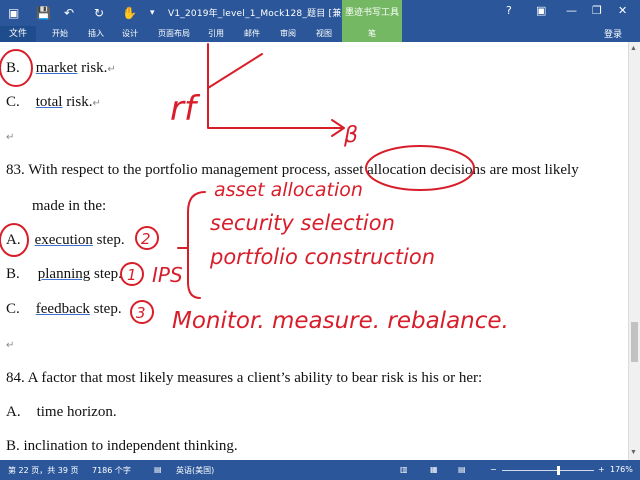  Describe the element at coordinates (69, 13) in the screenshot. I see `undo-icon: ↶` at that location.